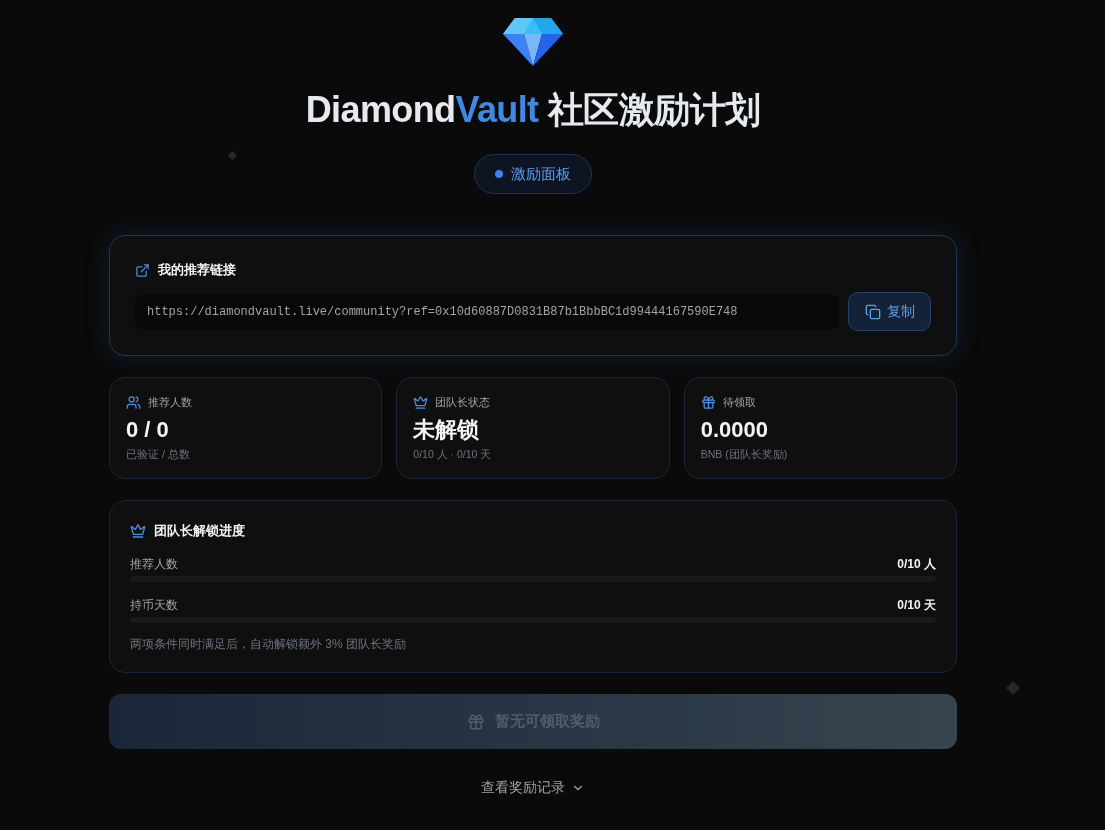 Image resolution: width=1105 pixels, height=830 pixels. Describe the element at coordinates (158, 454) in the screenshot. I see `stat-caption: 已验证 / 总数` at that location.